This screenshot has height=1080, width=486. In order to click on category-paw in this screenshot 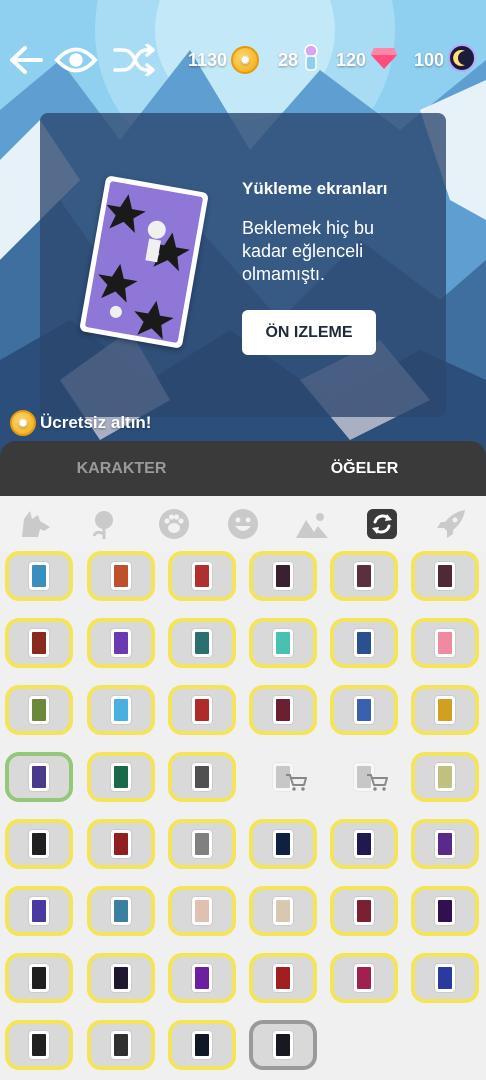, I will do `click(173, 524)`.